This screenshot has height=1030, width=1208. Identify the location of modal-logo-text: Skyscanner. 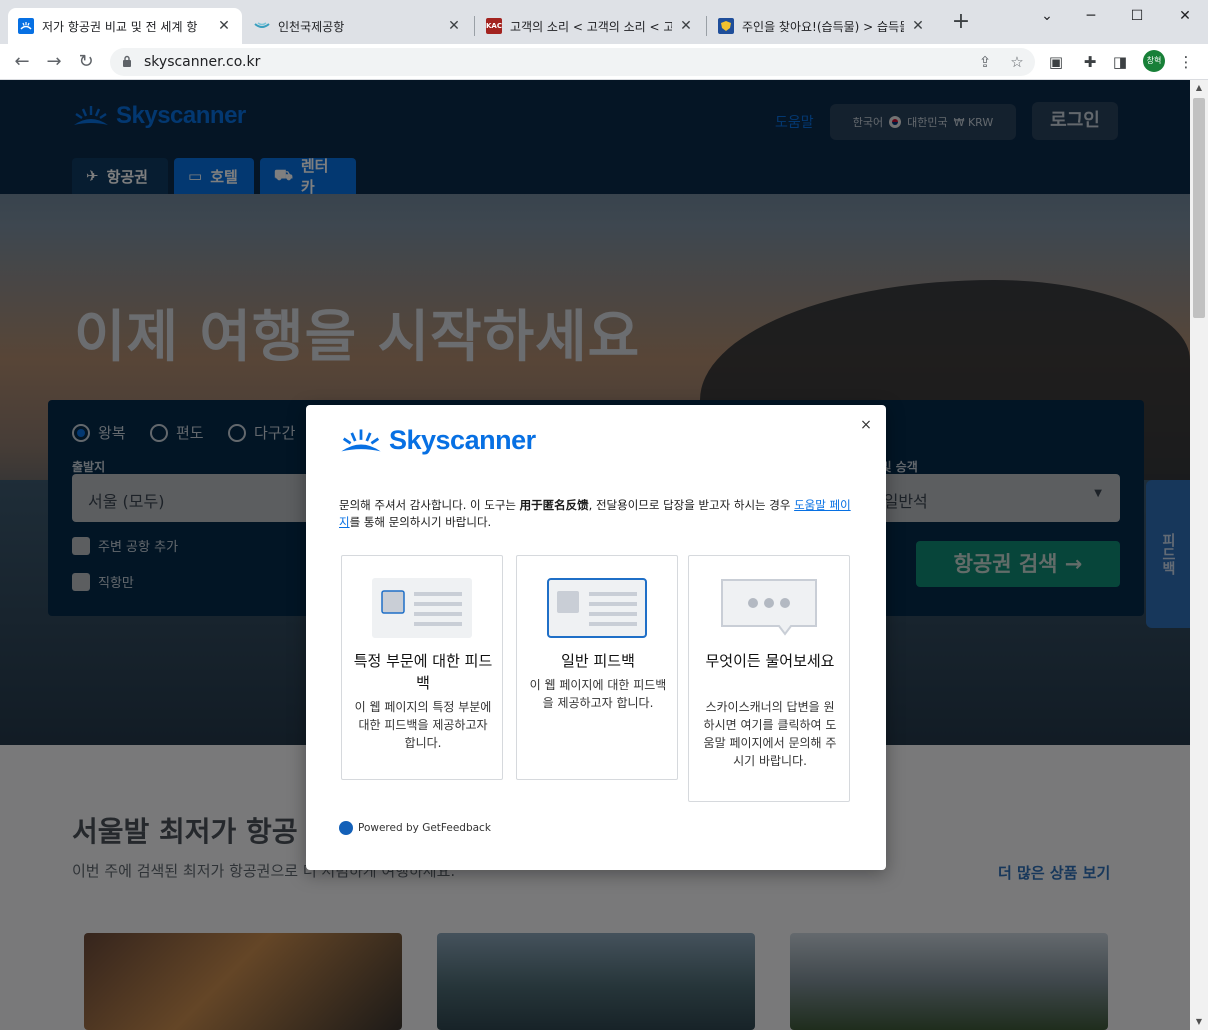
(462, 440).